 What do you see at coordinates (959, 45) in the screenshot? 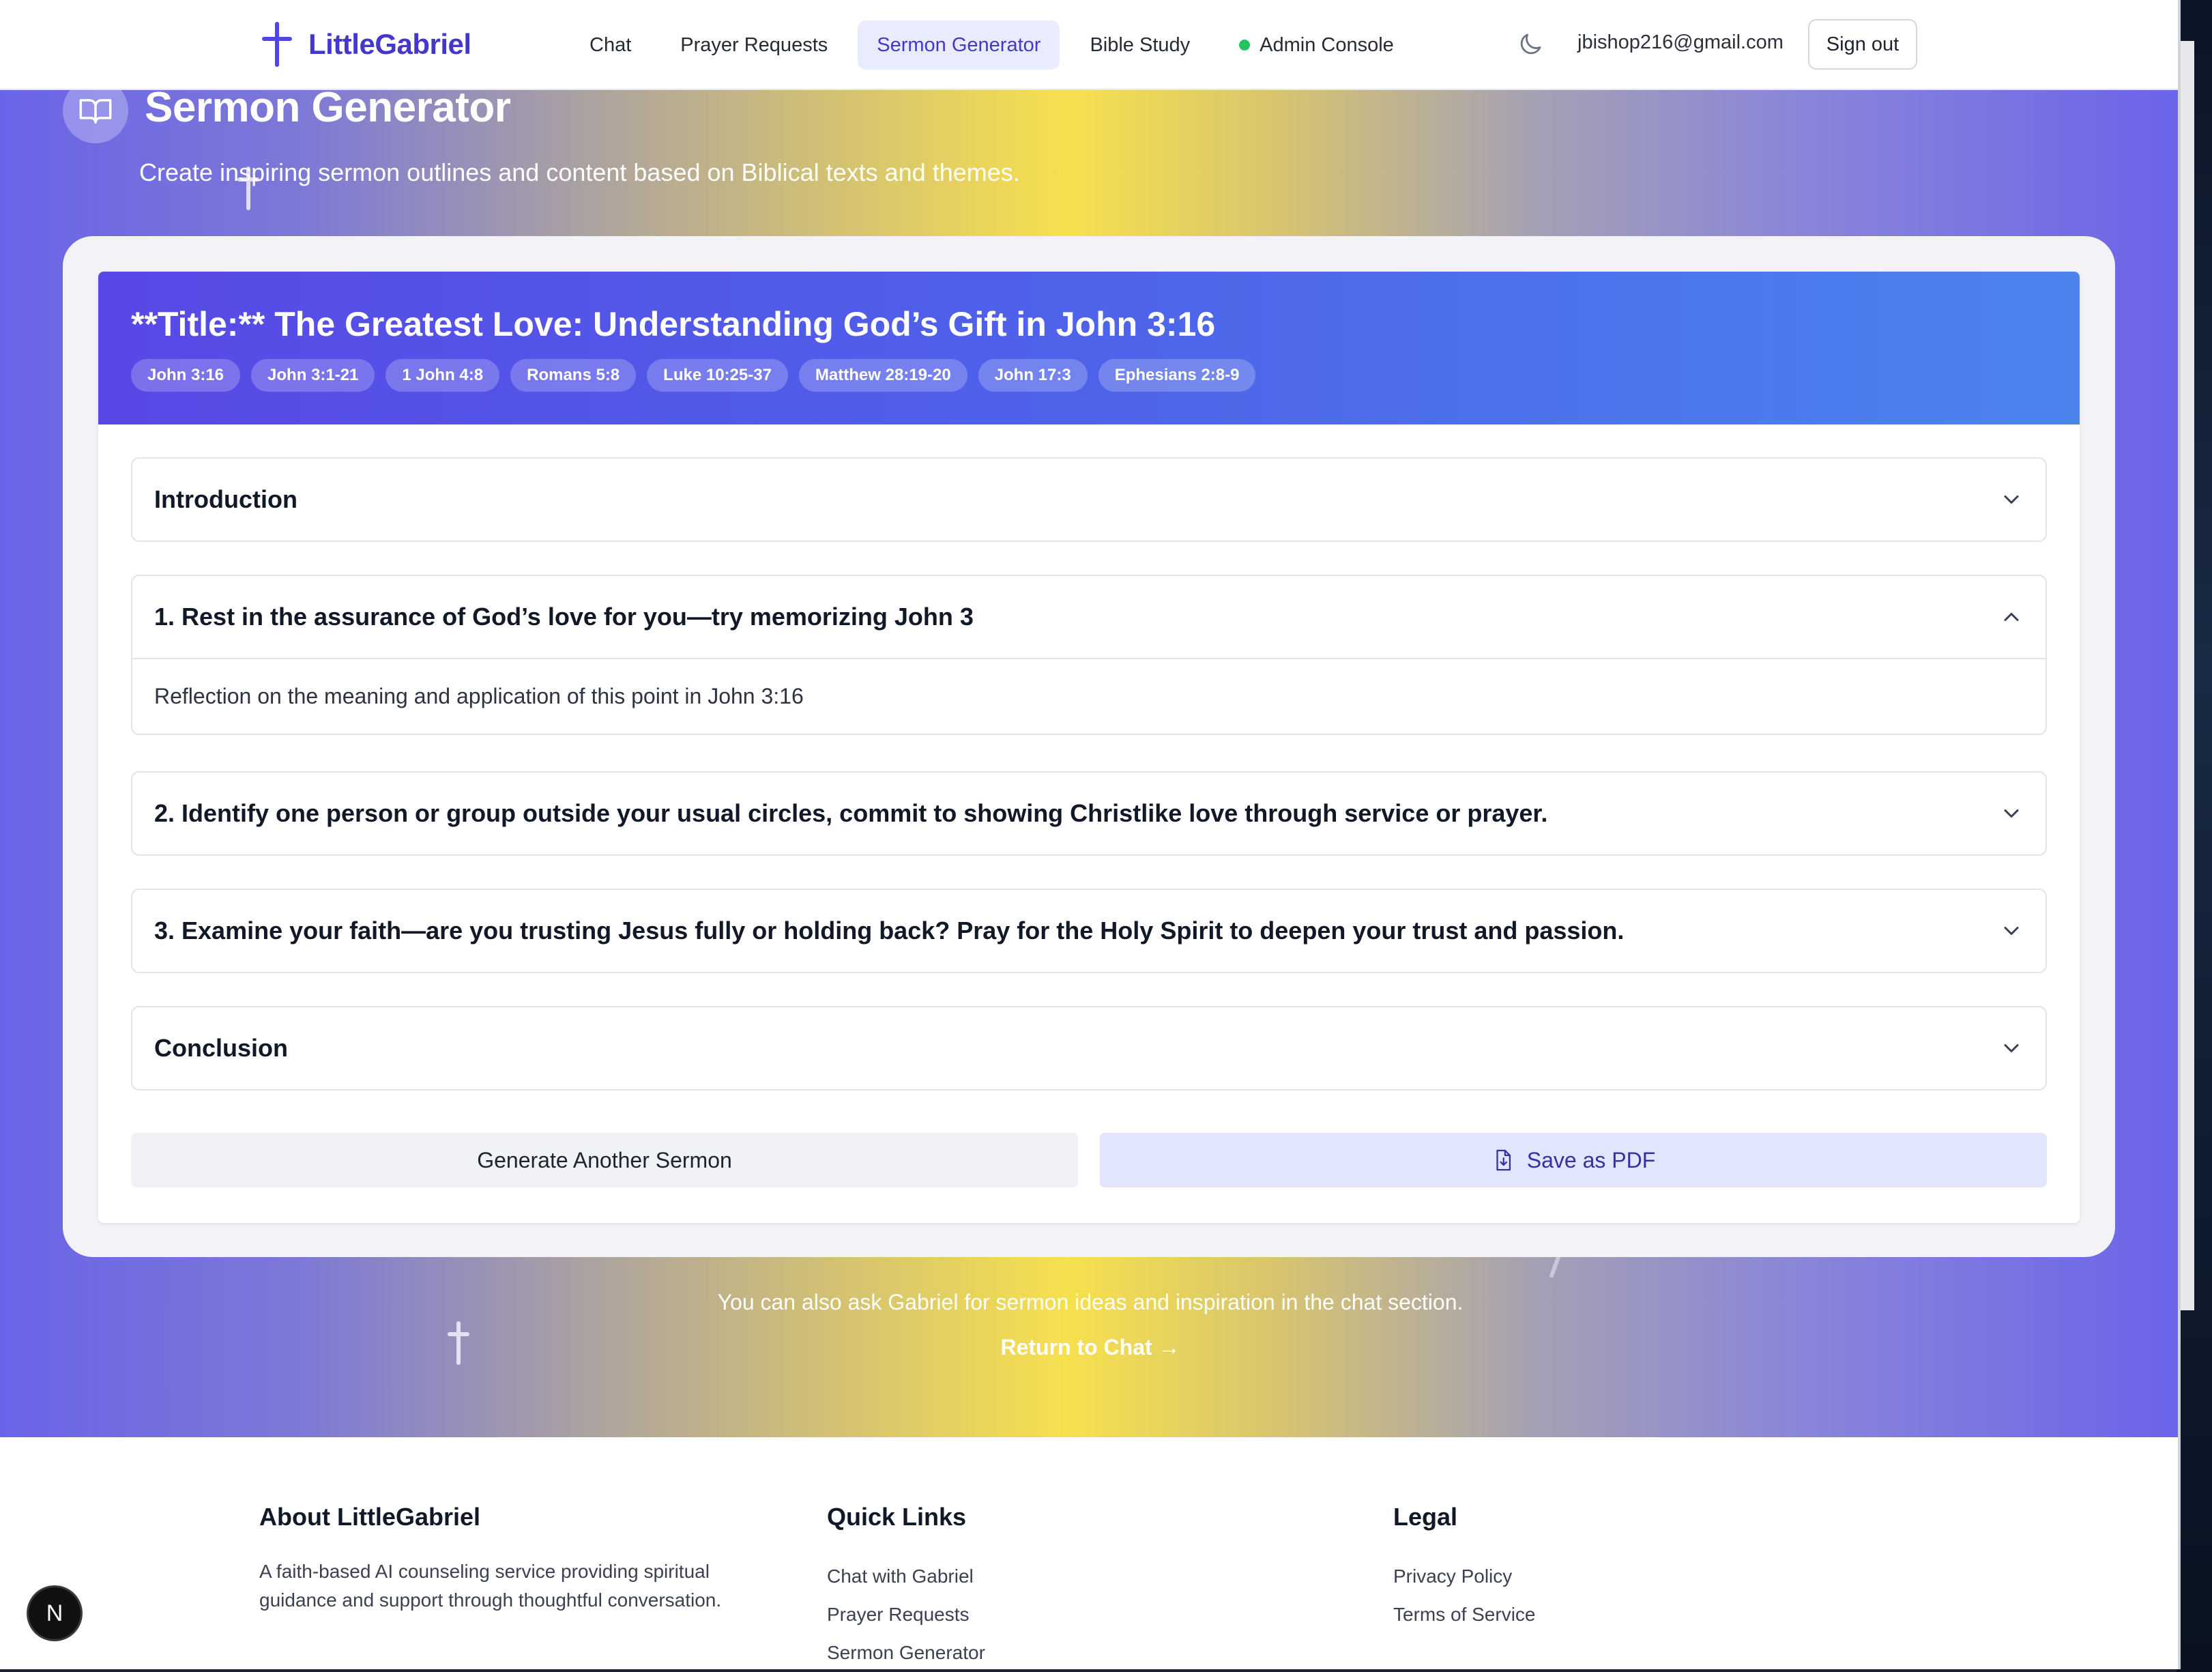
I see `nav-sermon-generator: Sermon Generator` at bounding box center [959, 45].